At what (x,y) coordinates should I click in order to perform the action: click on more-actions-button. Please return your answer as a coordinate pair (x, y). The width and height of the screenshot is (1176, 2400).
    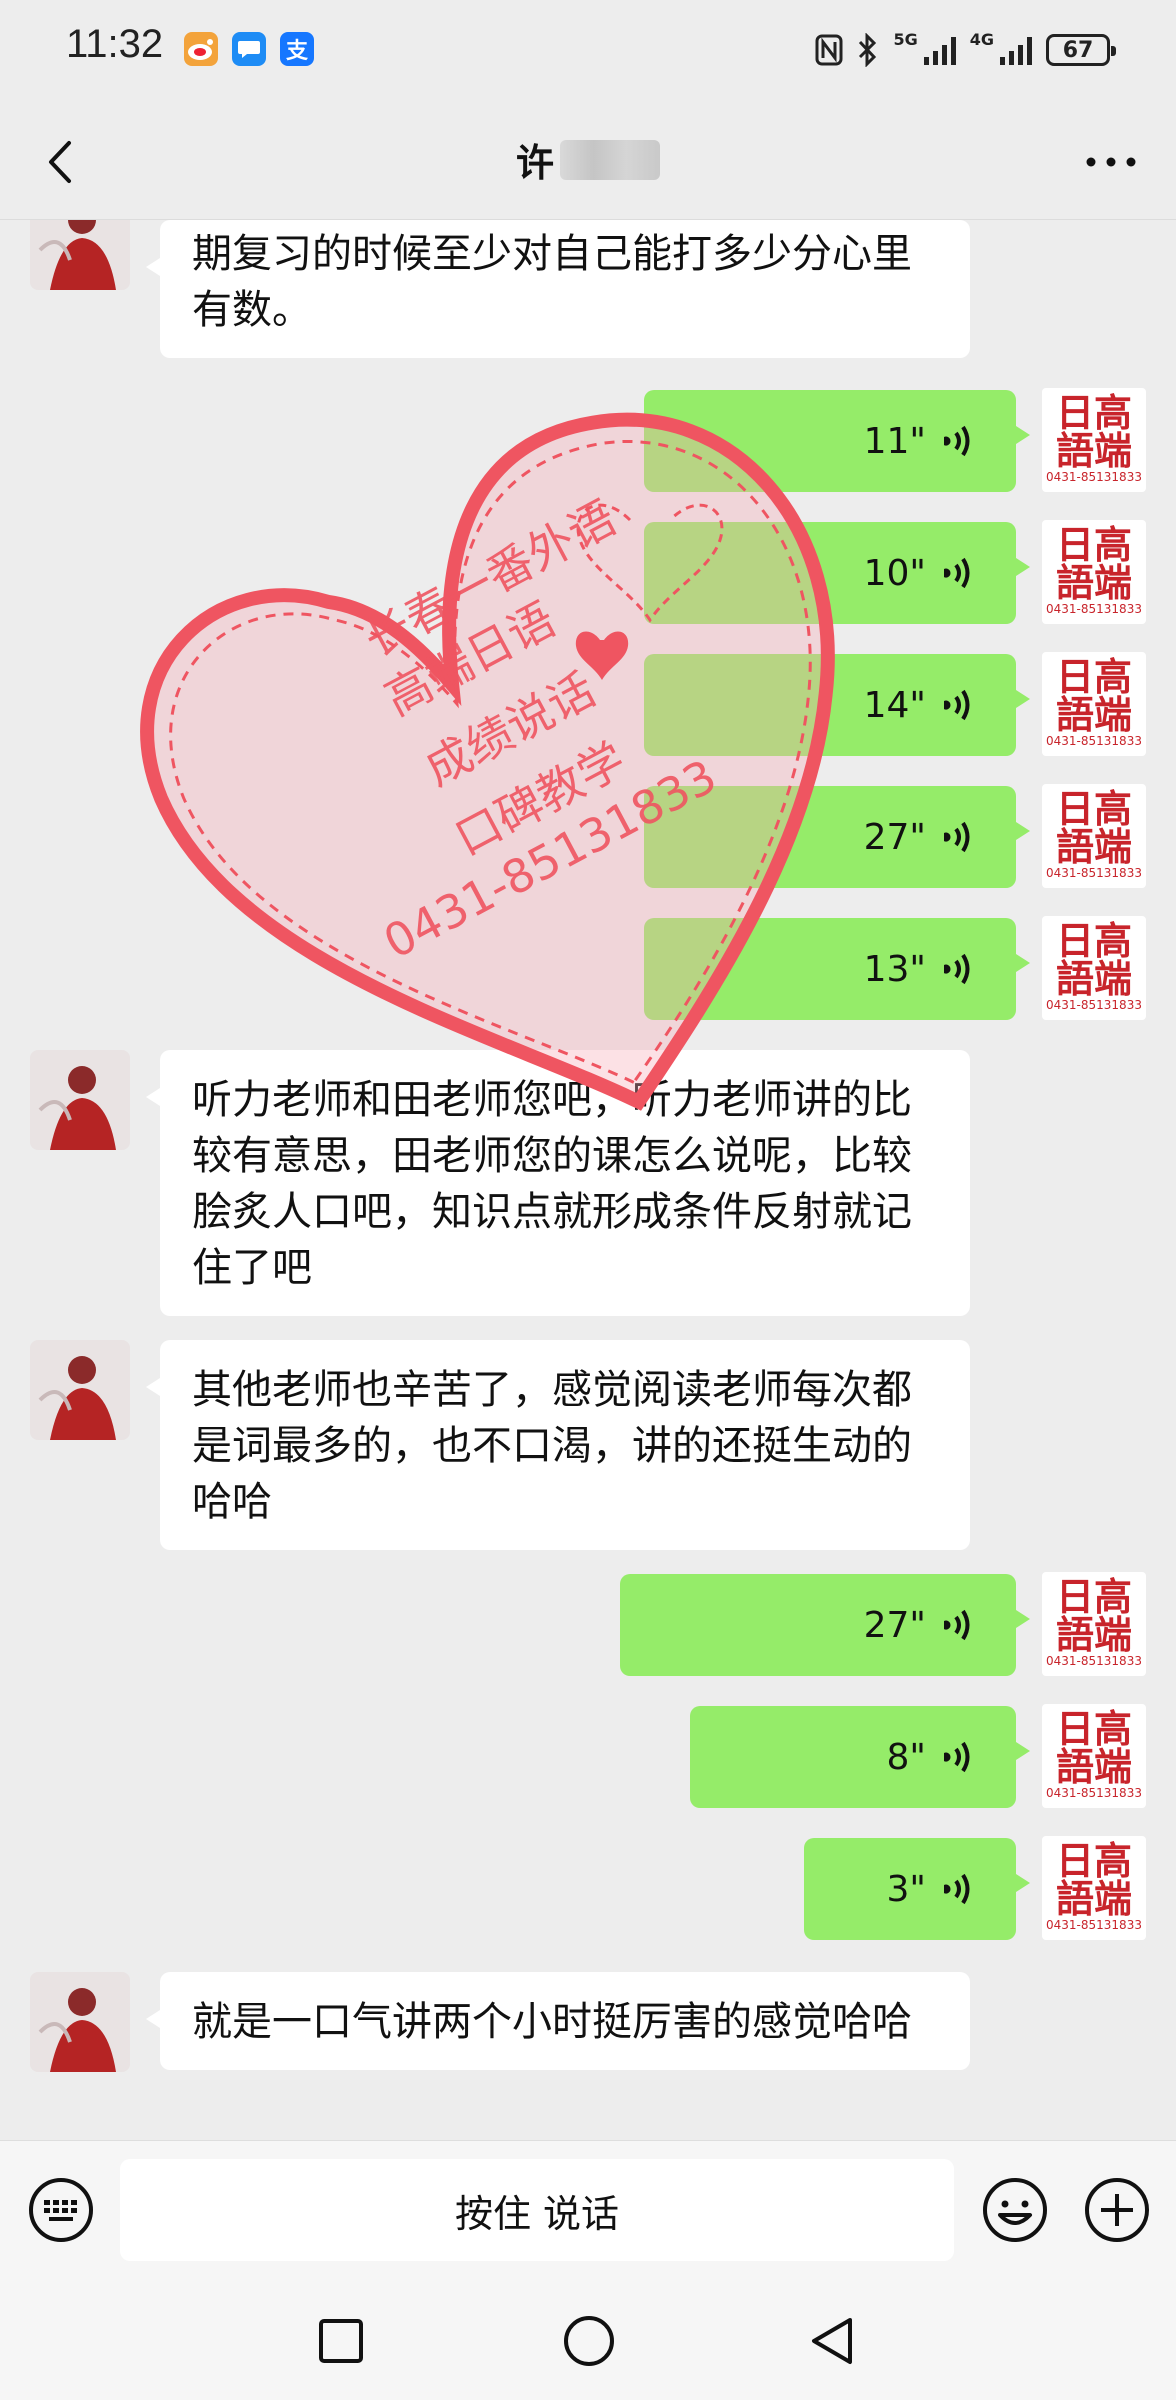
    Looking at the image, I should click on (1117, 2210).